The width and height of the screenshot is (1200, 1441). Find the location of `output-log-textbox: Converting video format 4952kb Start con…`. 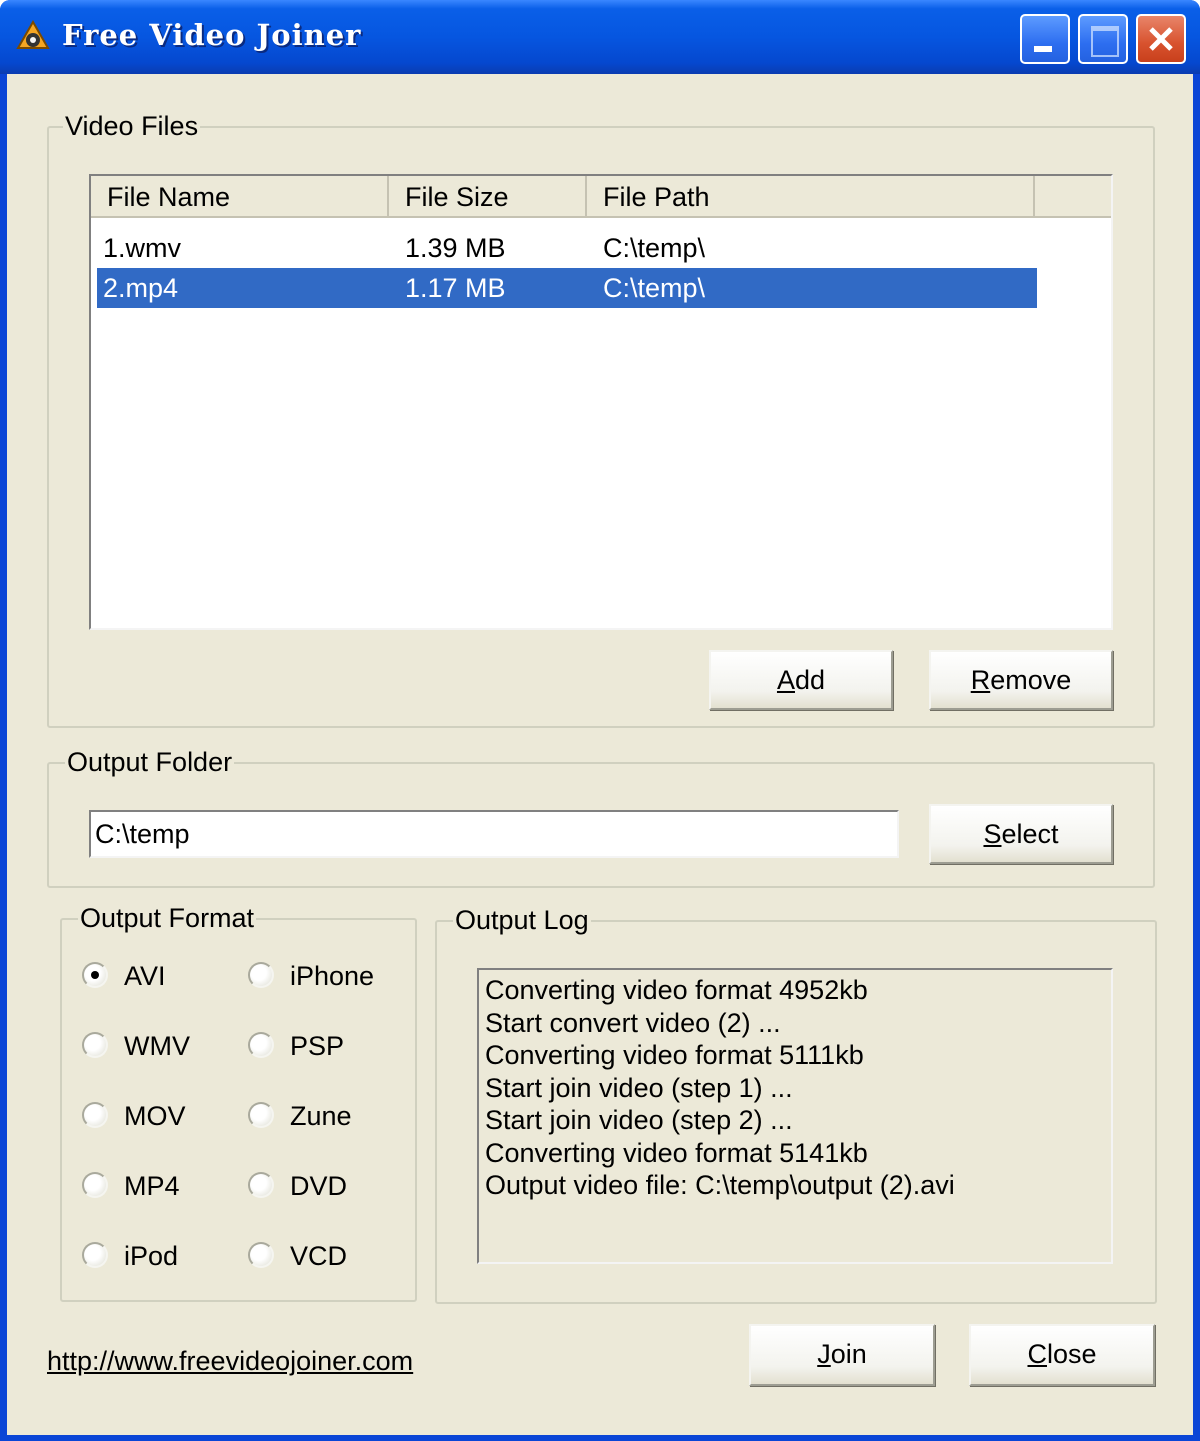

output-log-textbox: Converting video format 4952kb Start con… is located at coordinates (795, 1116).